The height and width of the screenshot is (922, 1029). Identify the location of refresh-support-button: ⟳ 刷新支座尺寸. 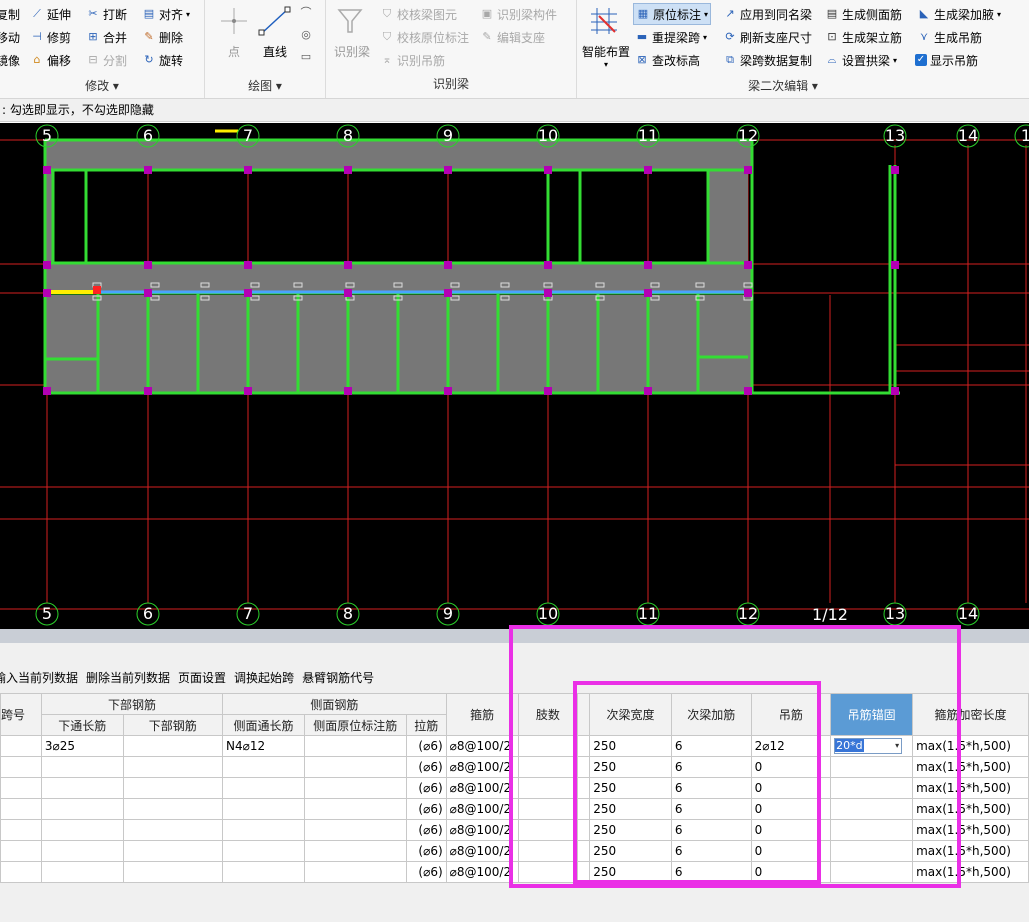
(767, 37).